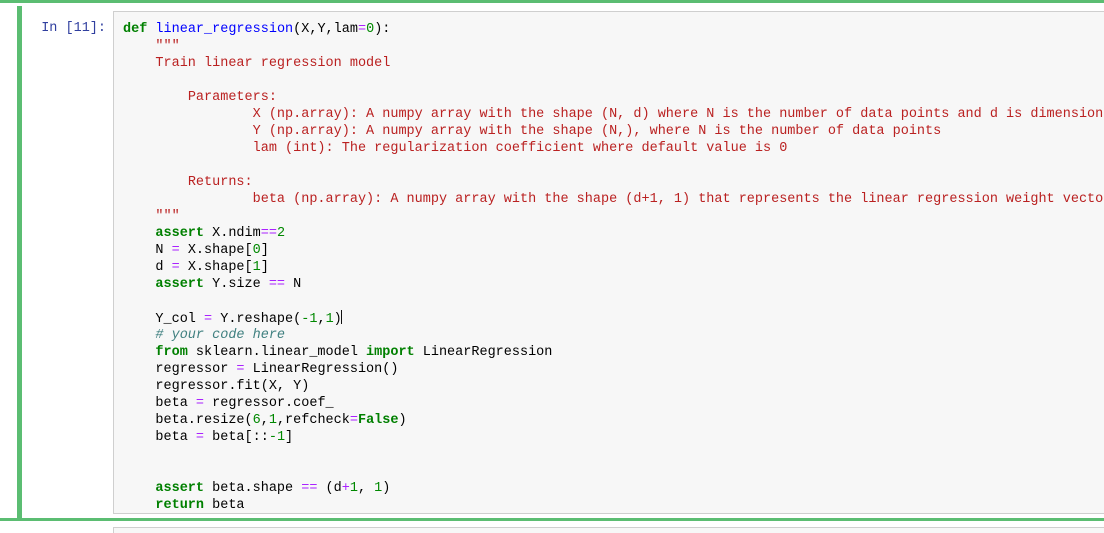 This screenshot has width=1104, height=533. Describe the element at coordinates (73, 28) in the screenshot. I see `input-prompt-label: In [11]:` at that location.